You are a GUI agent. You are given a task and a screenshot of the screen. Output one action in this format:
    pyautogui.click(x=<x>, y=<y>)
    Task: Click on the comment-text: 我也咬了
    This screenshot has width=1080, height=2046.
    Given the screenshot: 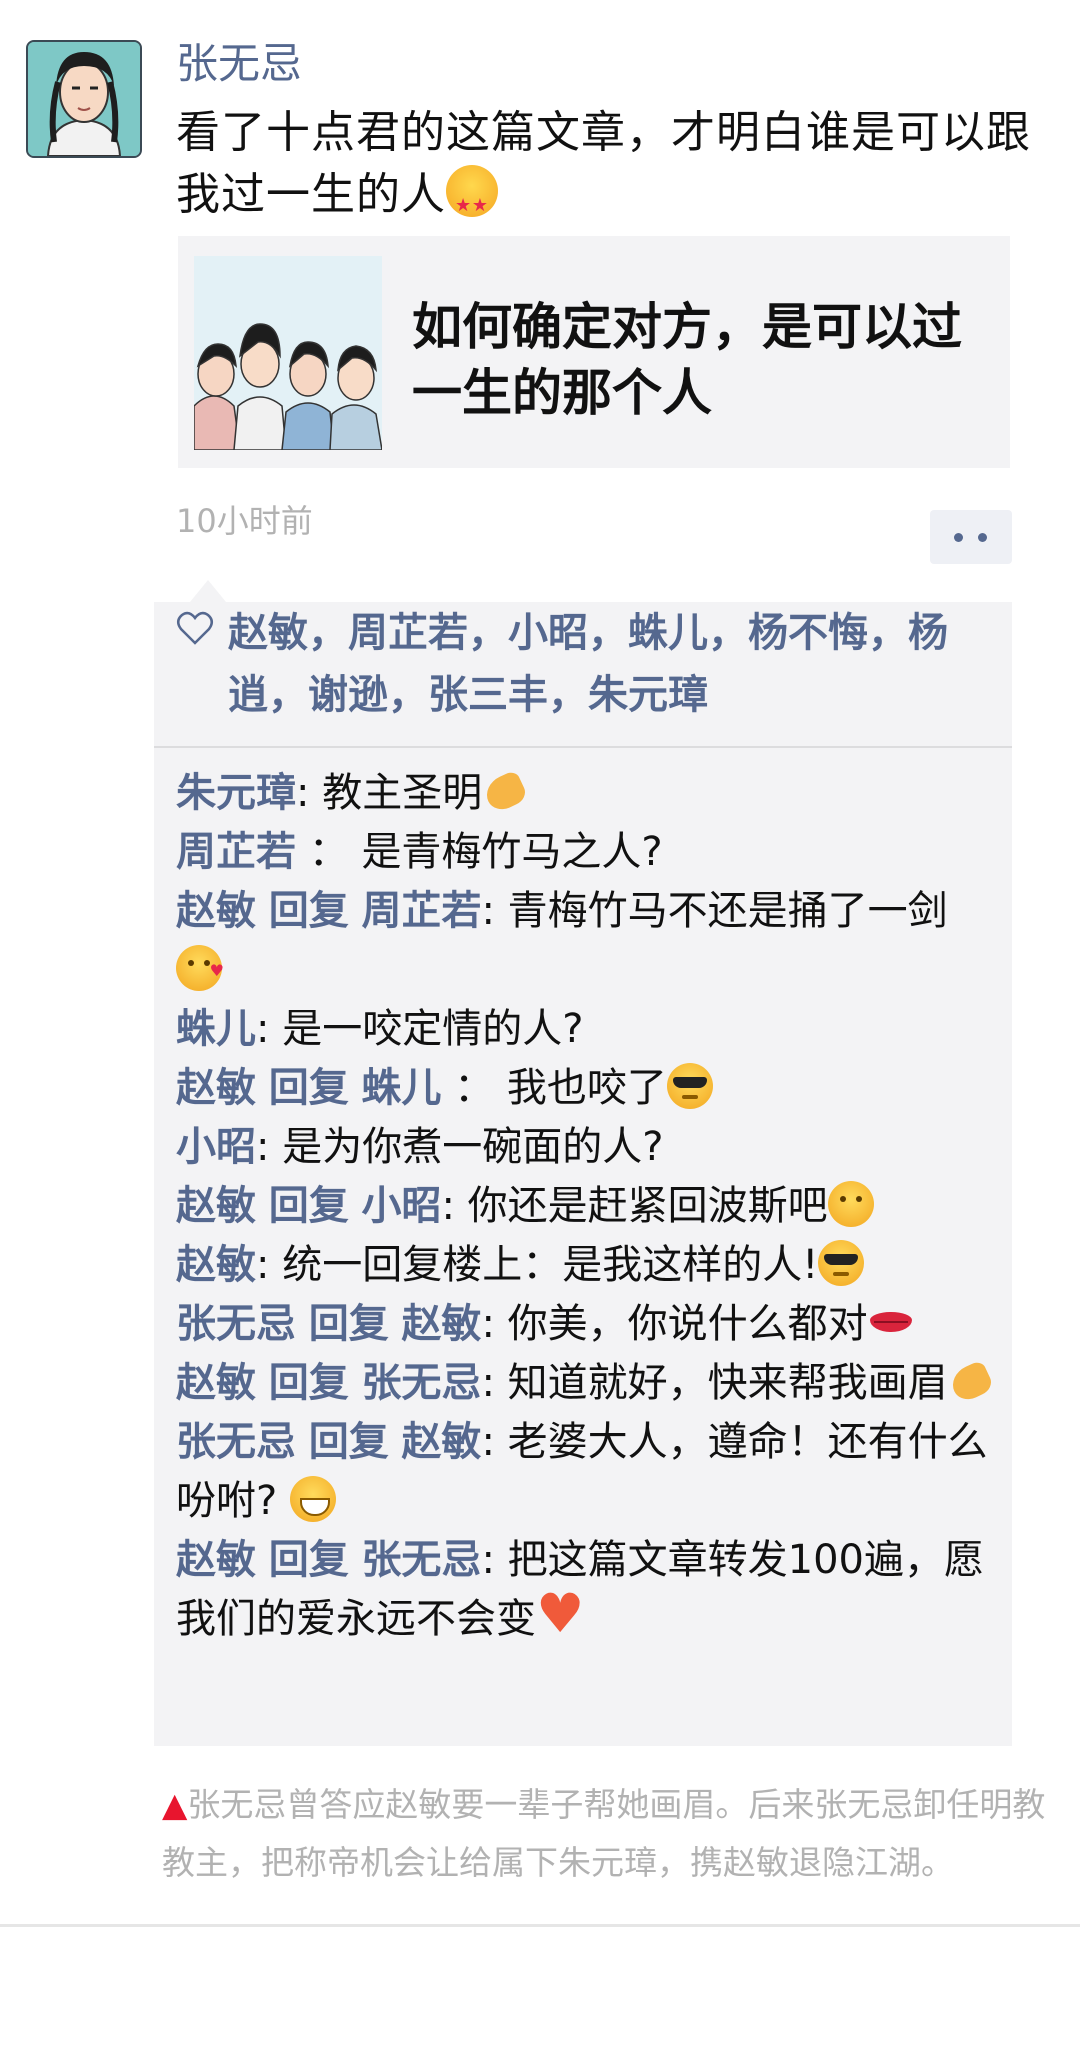 What is the action you would take?
    pyautogui.click(x=586, y=1088)
    